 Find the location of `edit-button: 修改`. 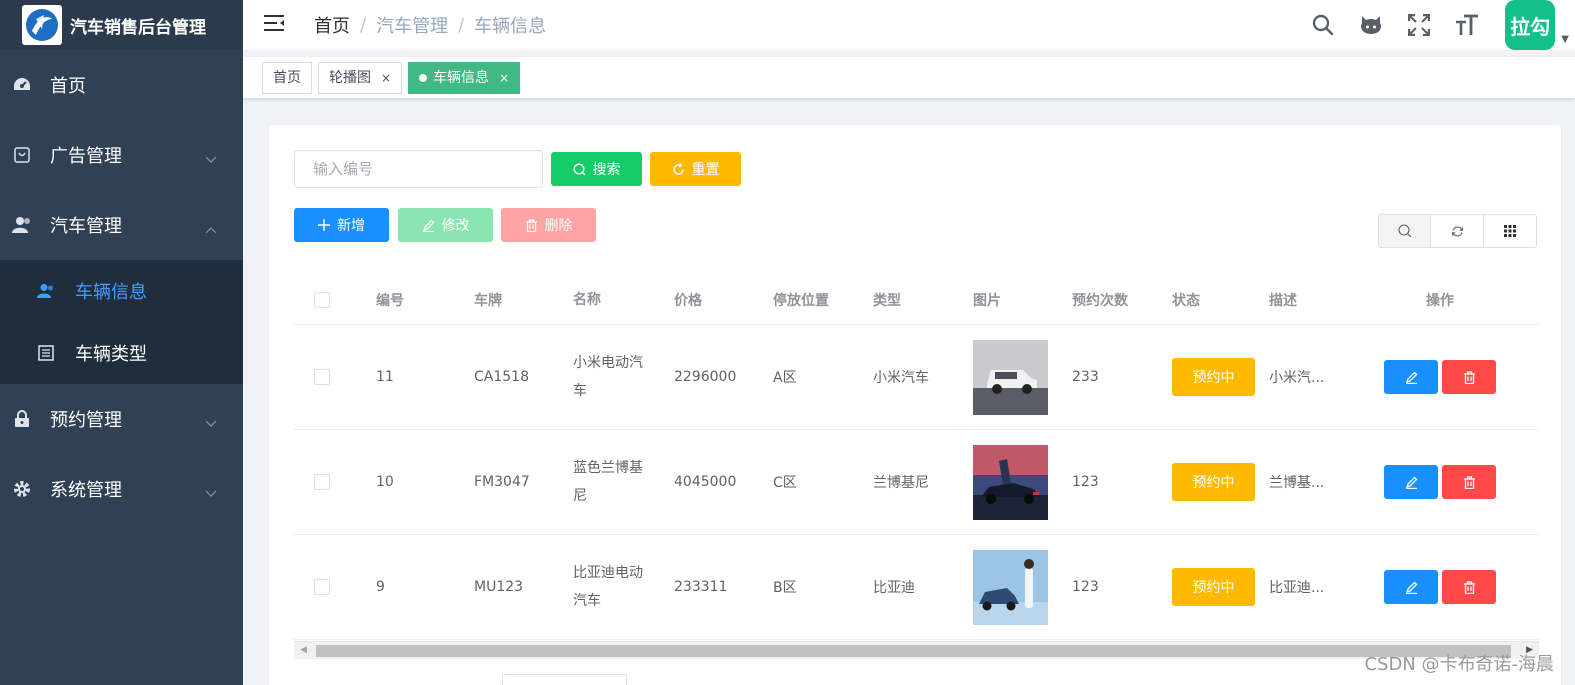

edit-button: 修改 is located at coordinates (445, 225).